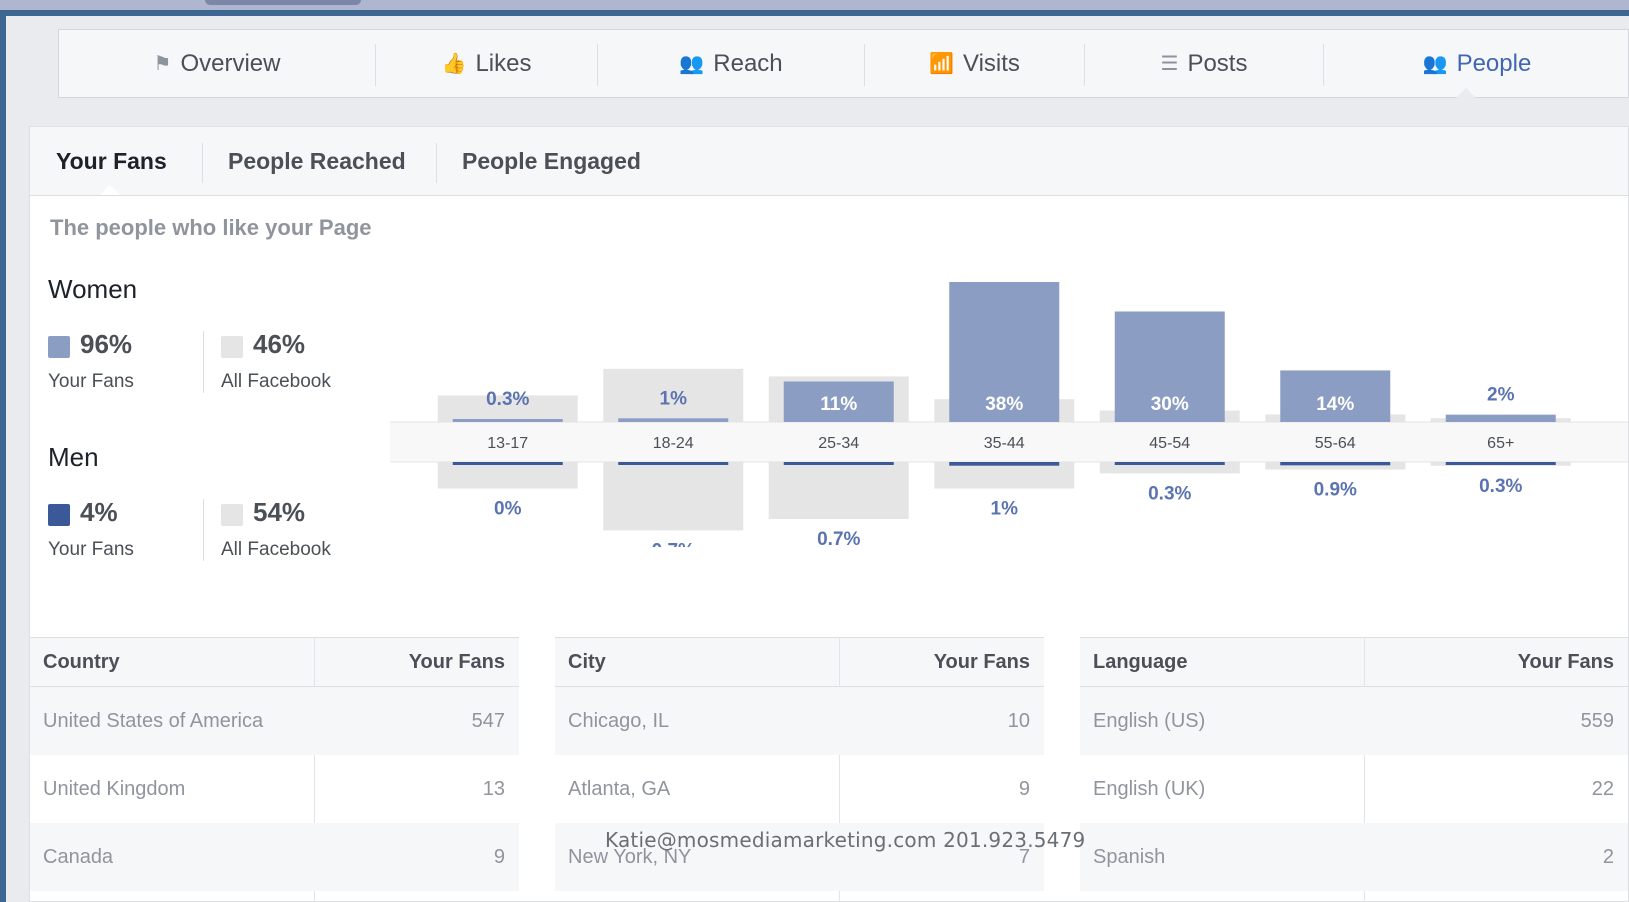  What do you see at coordinates (674, 398) in the screenshot?
I see `women-value-label: 1%` at bounding box center [674, 398].